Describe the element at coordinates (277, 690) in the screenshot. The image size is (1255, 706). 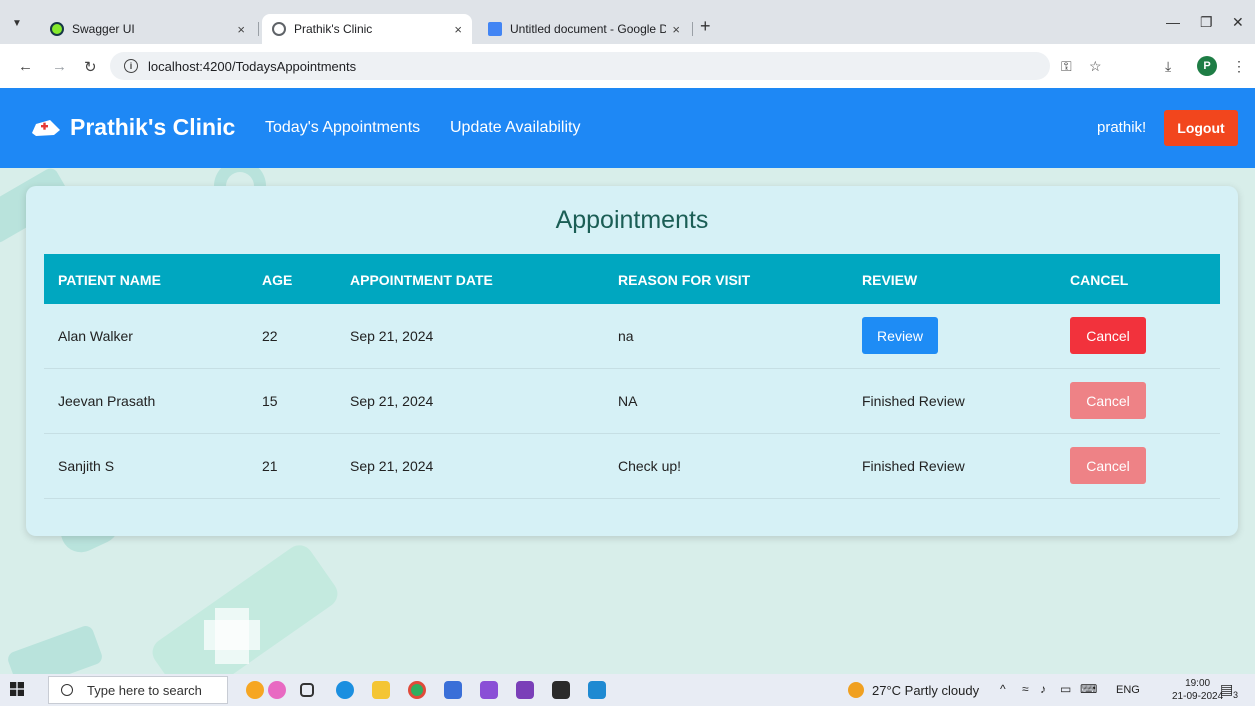
I see `festival-widget-icon` at that location.